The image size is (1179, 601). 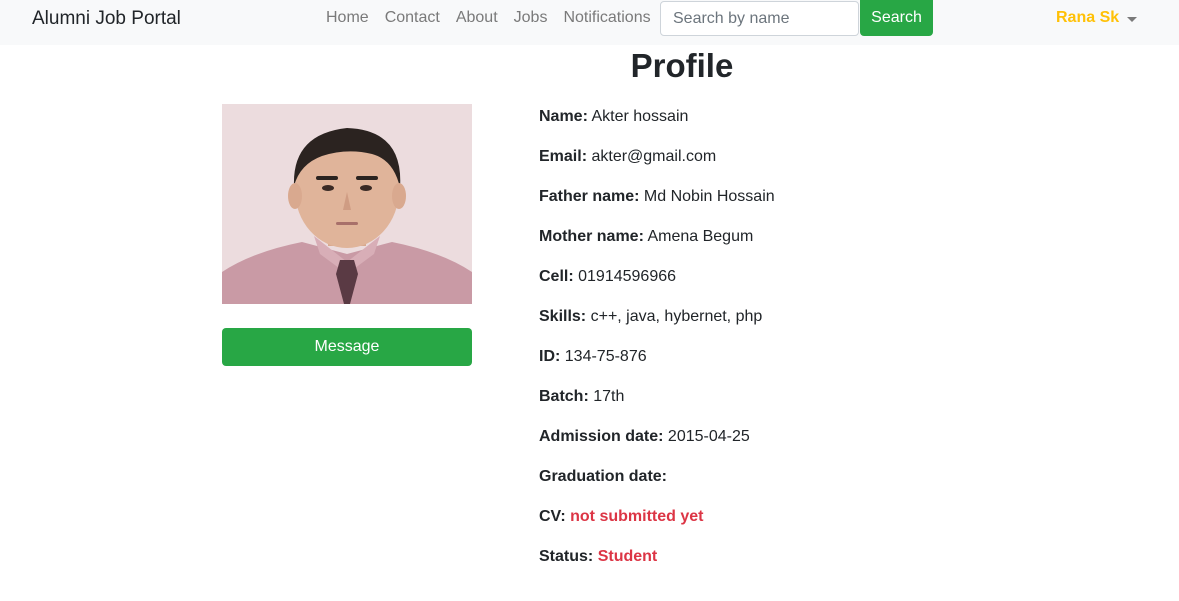 I want to click on field-value: 2015-04-25, so click(x=708, y=436).